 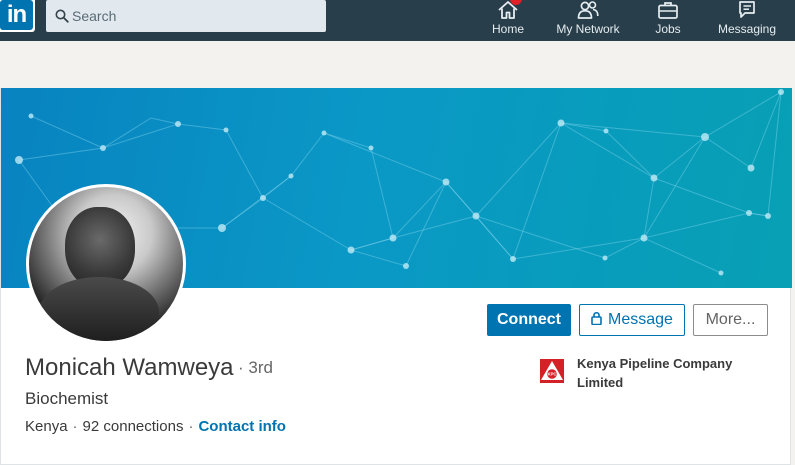 What do you see at coordinates (588, 20) in the screenshot?
I see `nav-item-my-network: My Network` at bounding box center [588, 20].